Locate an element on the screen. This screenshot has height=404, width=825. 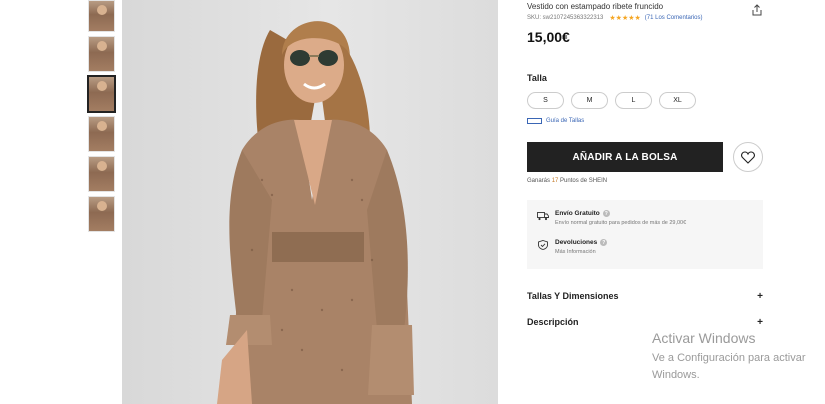
returns-title: Devoluciones is located at coordinates (576, 242).